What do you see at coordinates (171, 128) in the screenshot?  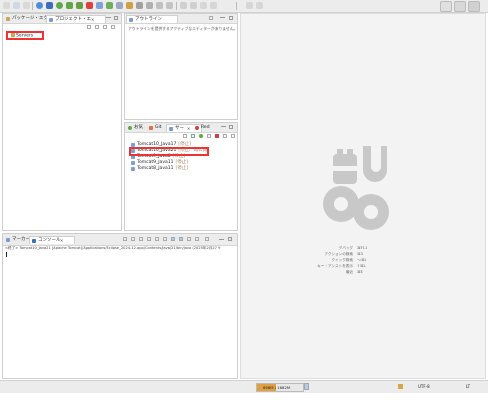 I see `servers-tab-icon` at bounding box center [171, 128].